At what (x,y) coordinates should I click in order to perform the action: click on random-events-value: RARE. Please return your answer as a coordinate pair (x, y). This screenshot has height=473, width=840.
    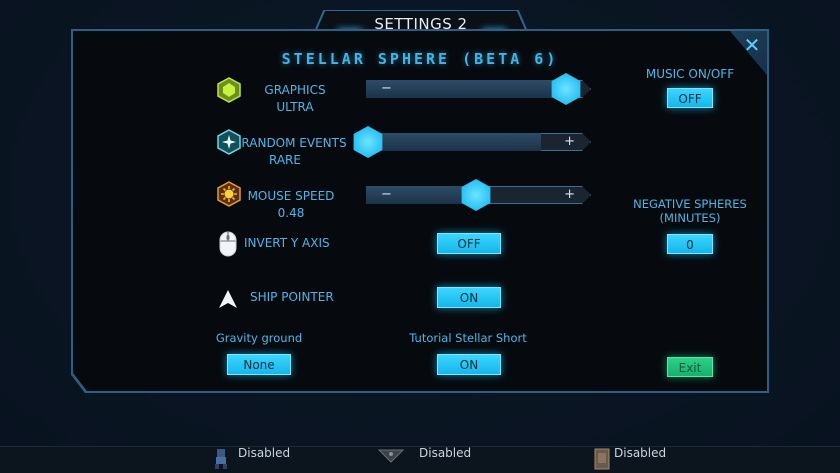
    Looking at the image, I should click on (285, 160).